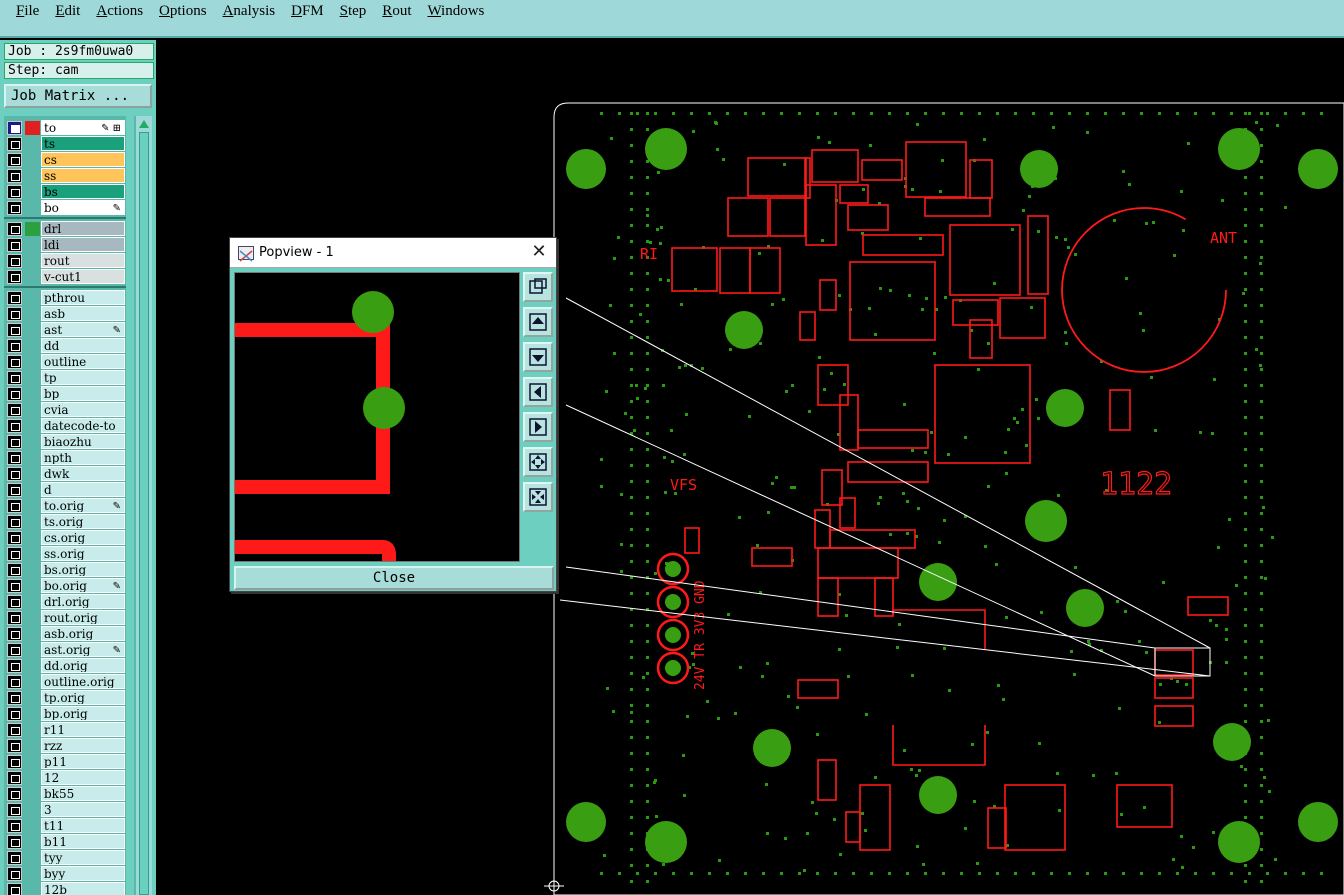 The width and height of the screenshot is (1344, 895). What do you see at coordinates (83, 761) in the screenshot?
I see `layer-name: p11` at bounding box center [83, 761].